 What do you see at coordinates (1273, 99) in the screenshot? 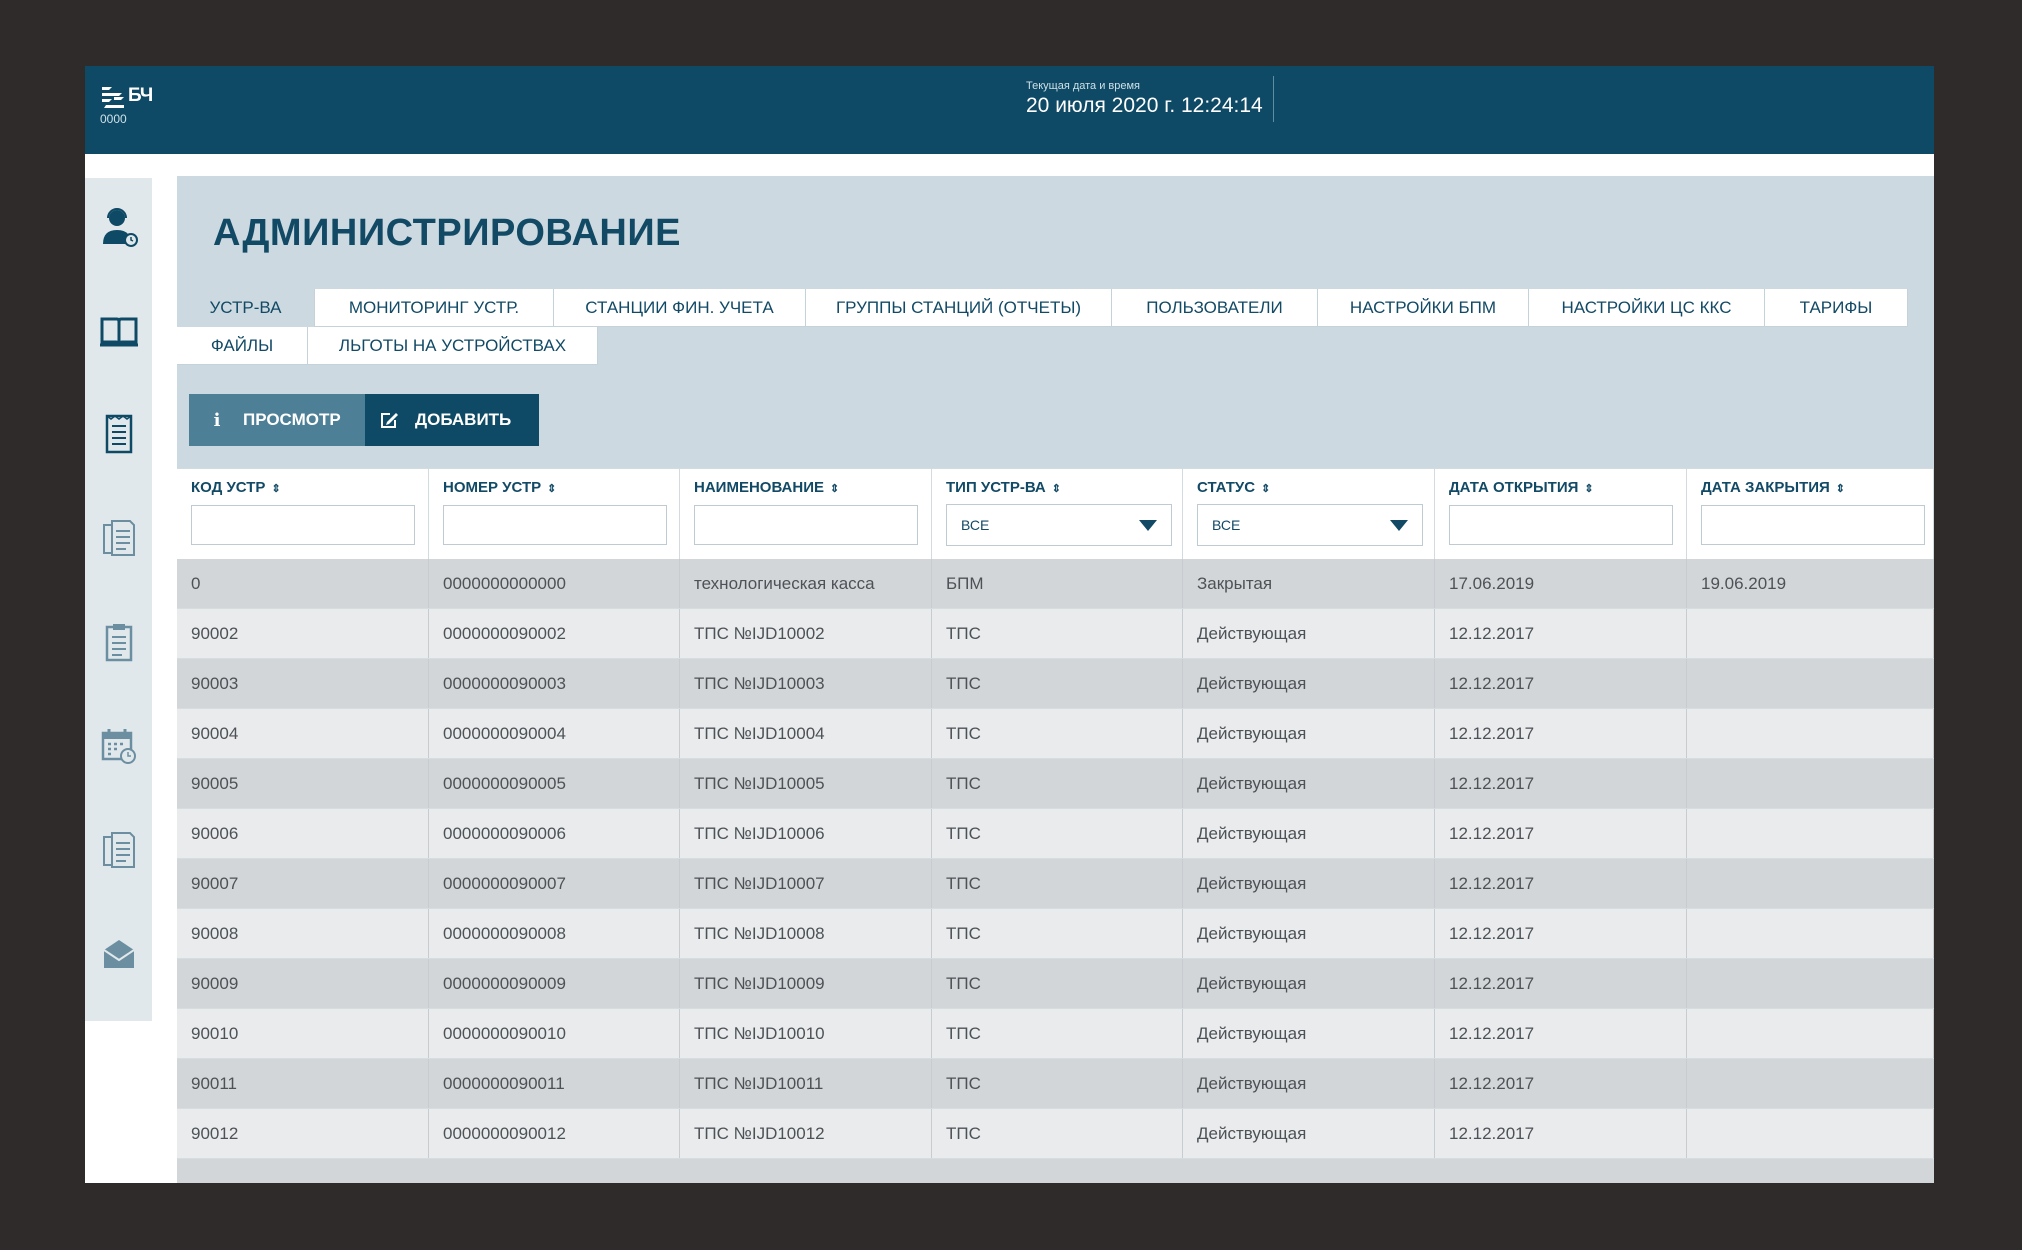
I see `header-divider` at bounding box center [1273, 99].